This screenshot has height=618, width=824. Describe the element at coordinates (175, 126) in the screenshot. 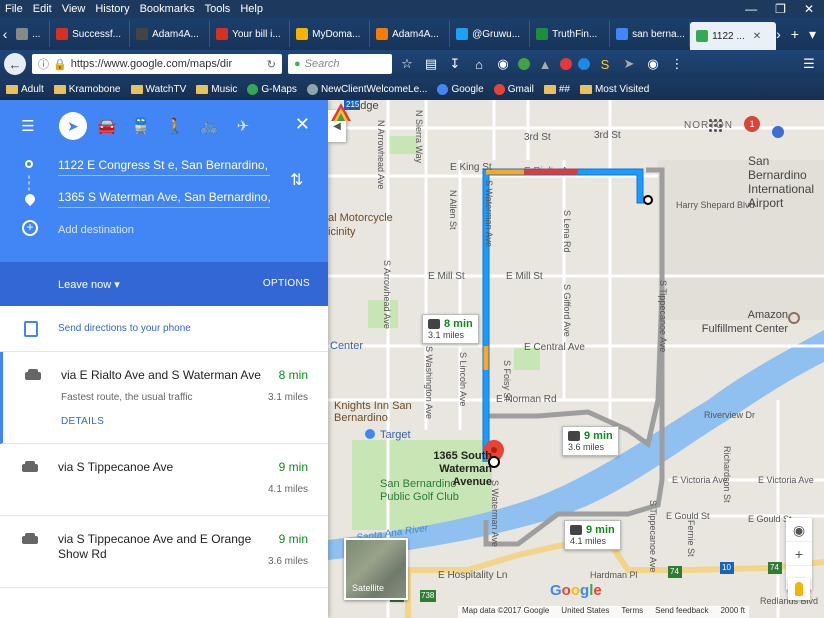

I see `walk-mode-icon: 🚶` at that location.